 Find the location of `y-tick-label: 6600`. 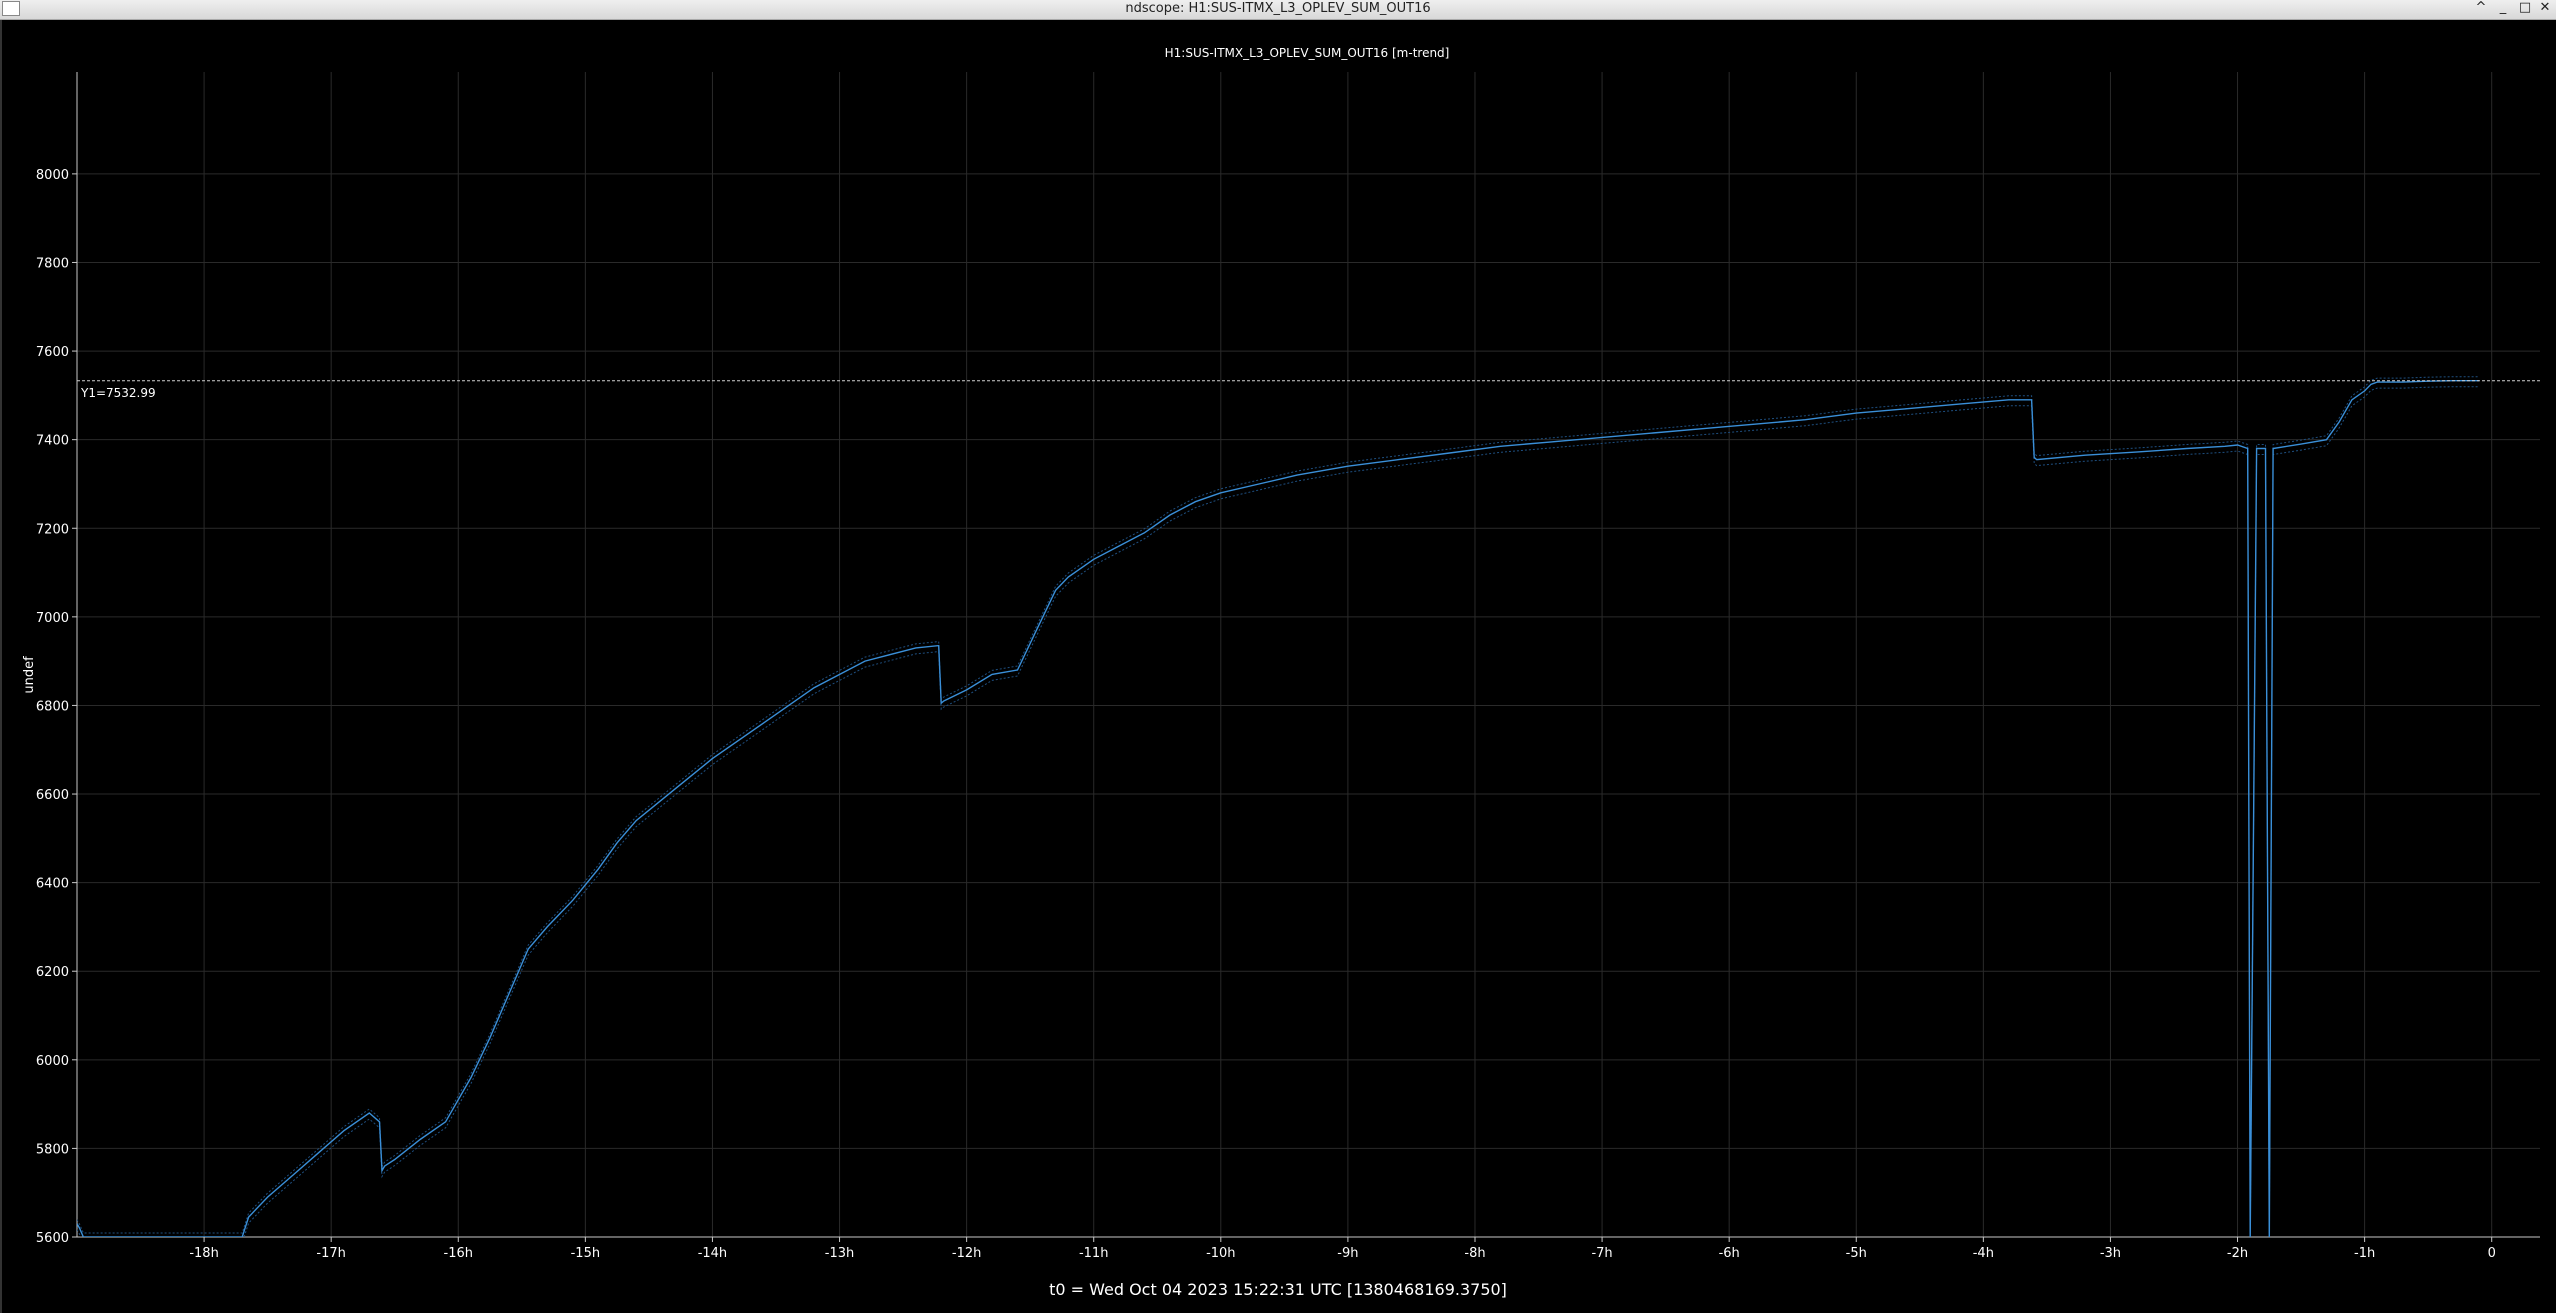

y-tick-label: 6600 is located at coordinates (52, 795).